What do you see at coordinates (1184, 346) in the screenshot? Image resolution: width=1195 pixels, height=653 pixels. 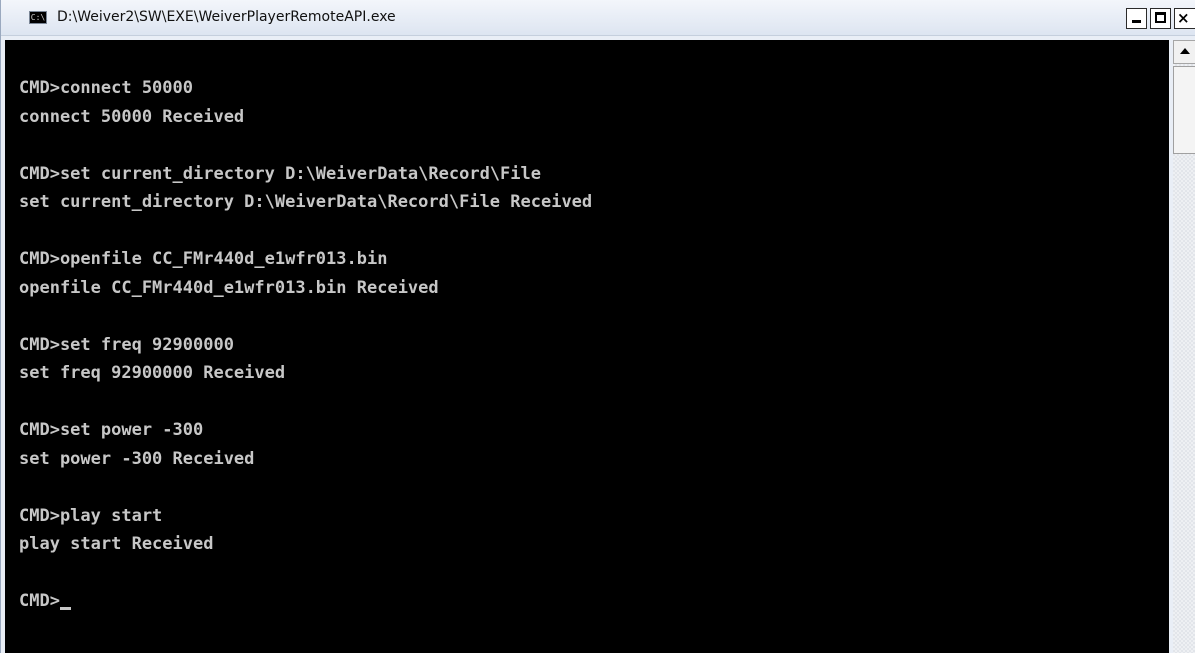 I see `vertical-scrollbar` at bounding box center [1184, 346].